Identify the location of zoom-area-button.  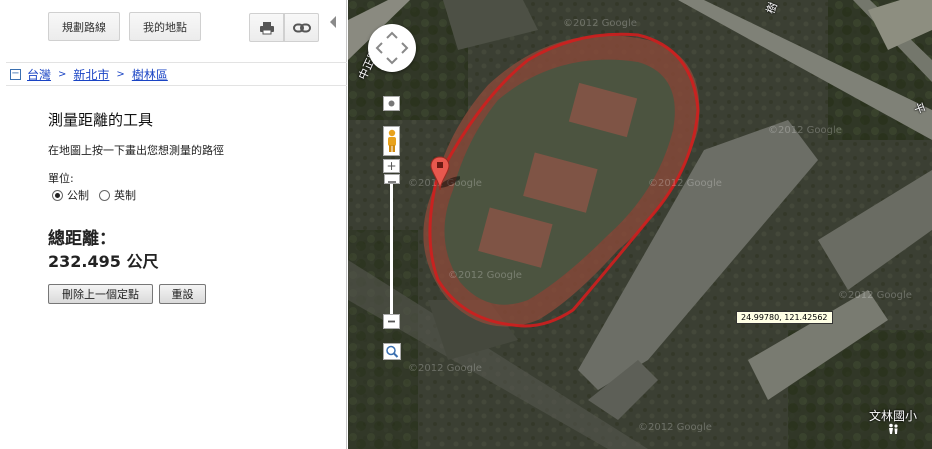
(392, 351).